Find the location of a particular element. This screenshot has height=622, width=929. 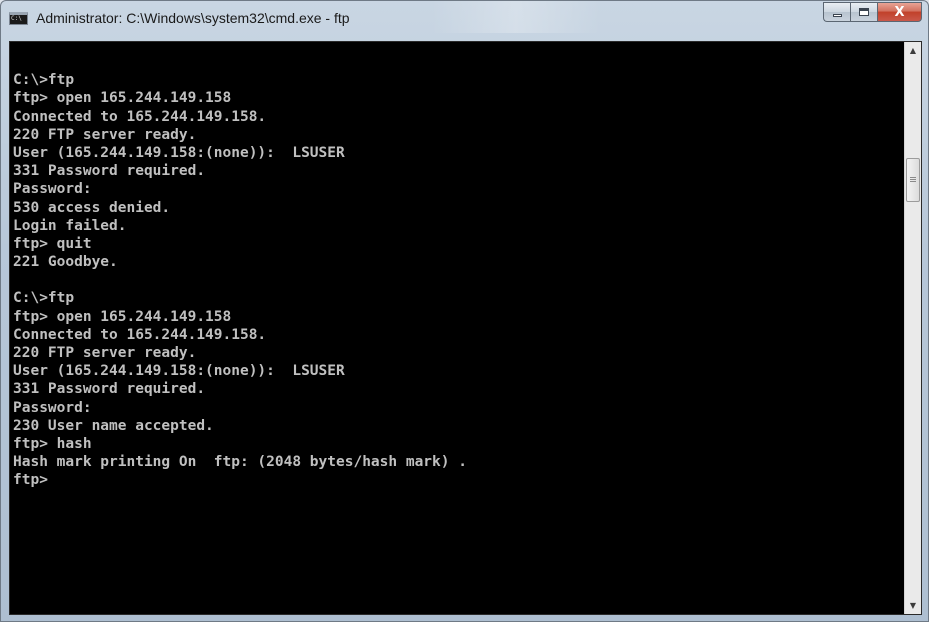

minimize-icon is located at coordinates (837, 15).